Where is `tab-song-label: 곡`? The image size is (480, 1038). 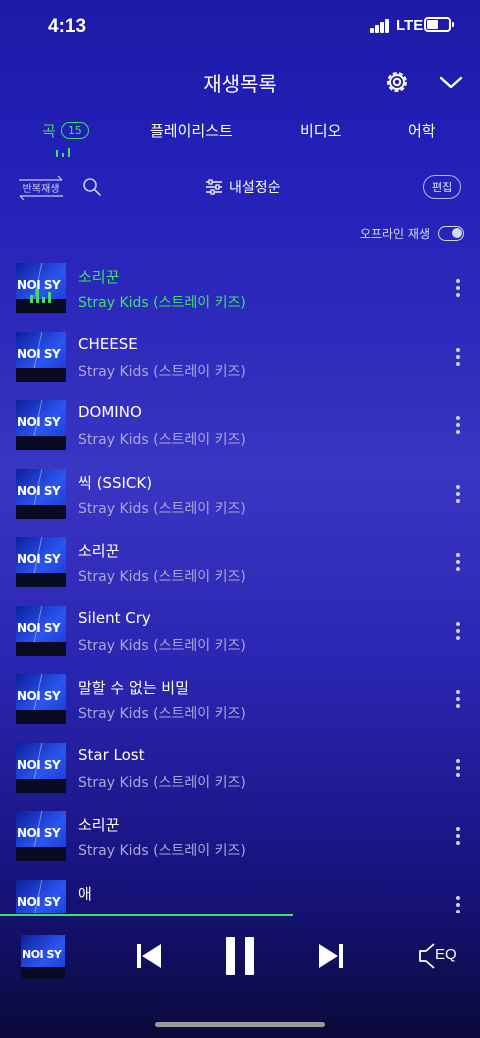
tab-song-label: 곡 is located at coordinates (49, 131).